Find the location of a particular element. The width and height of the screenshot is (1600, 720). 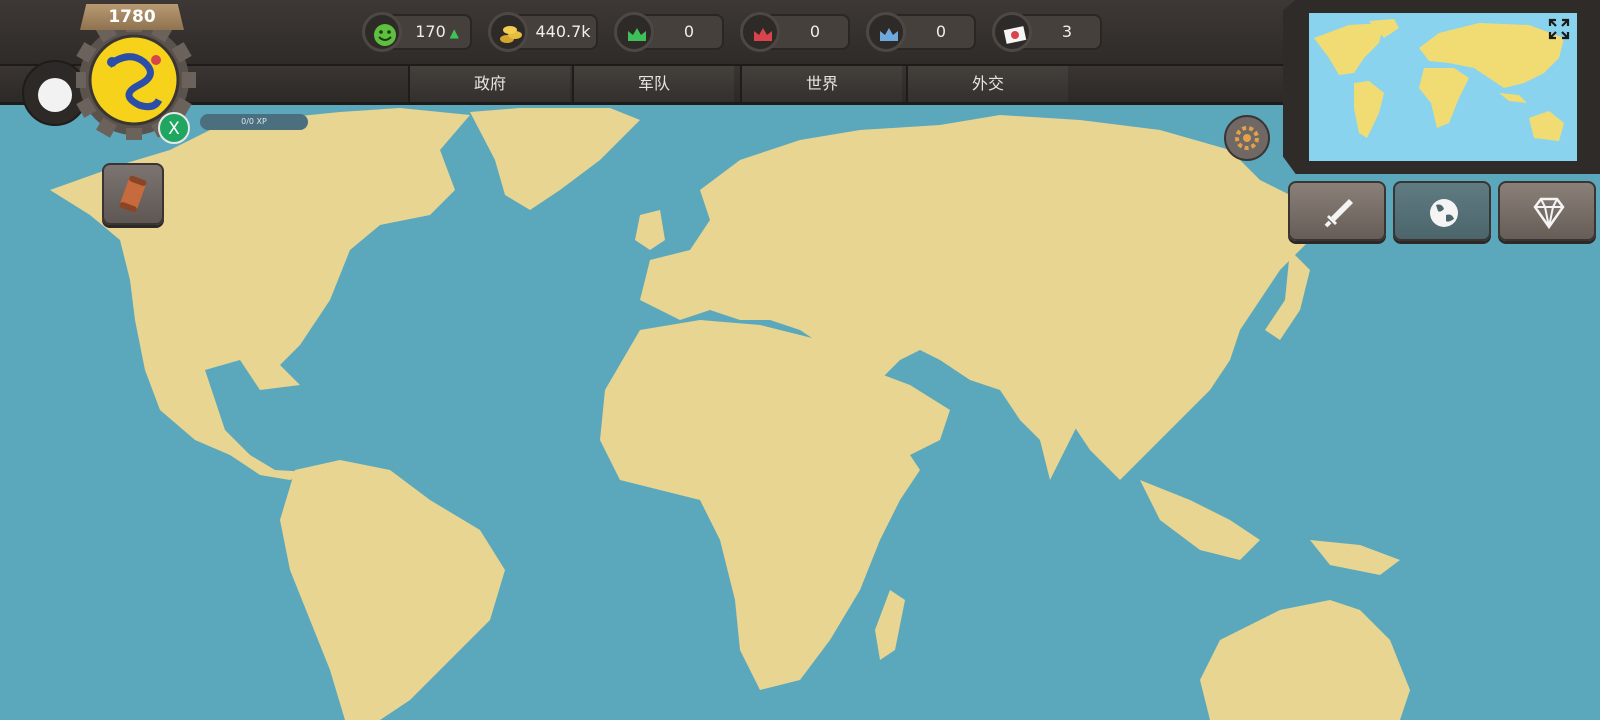

events-button is located at coordinates (133, 194).